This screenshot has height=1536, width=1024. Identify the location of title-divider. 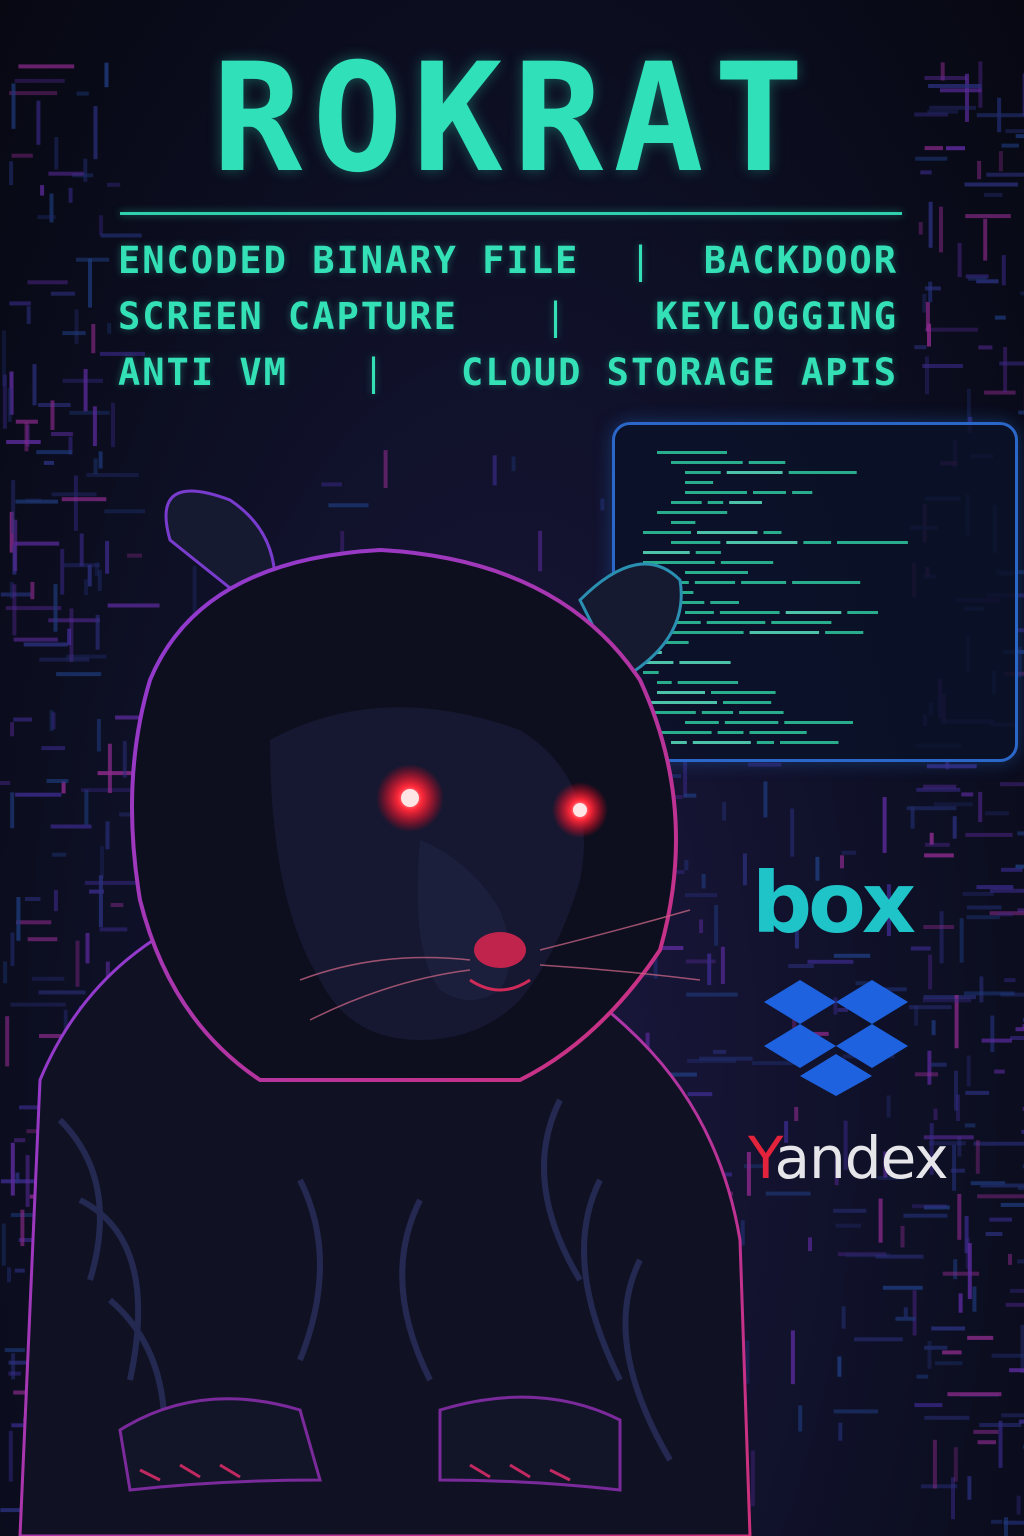
(511, 213).